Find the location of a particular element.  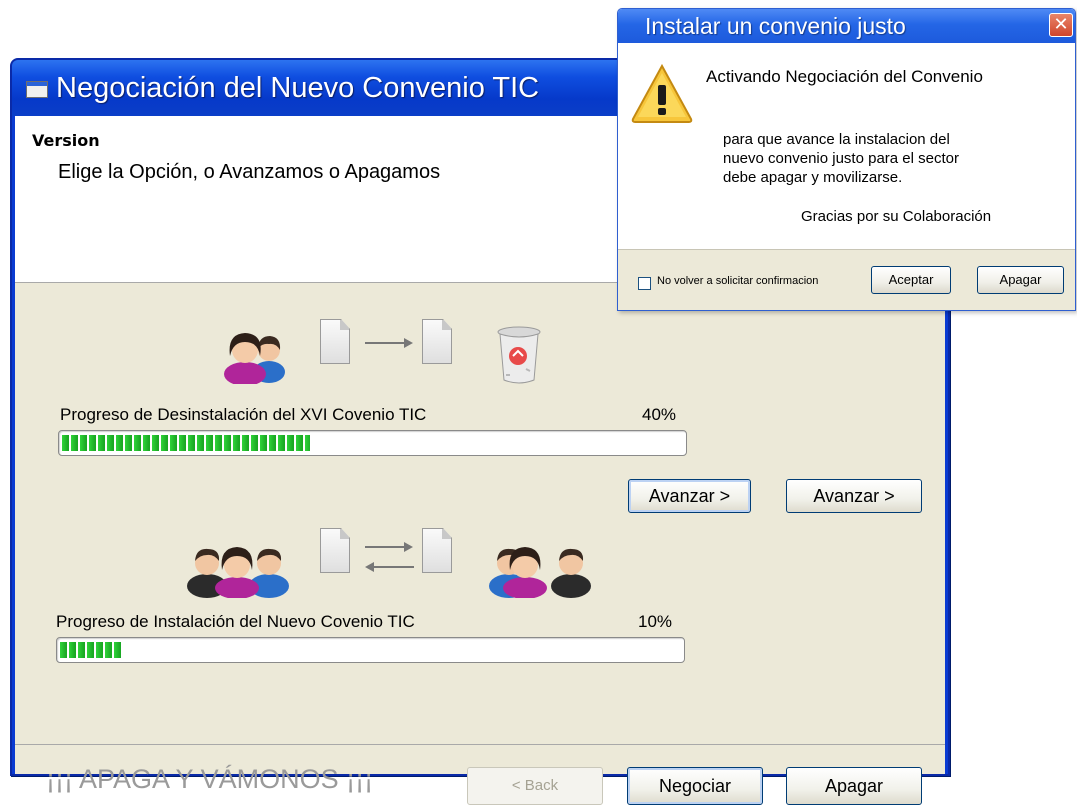

dialog-message-line: debe apagar y movilizarse. is located at coordinates (813, 177).